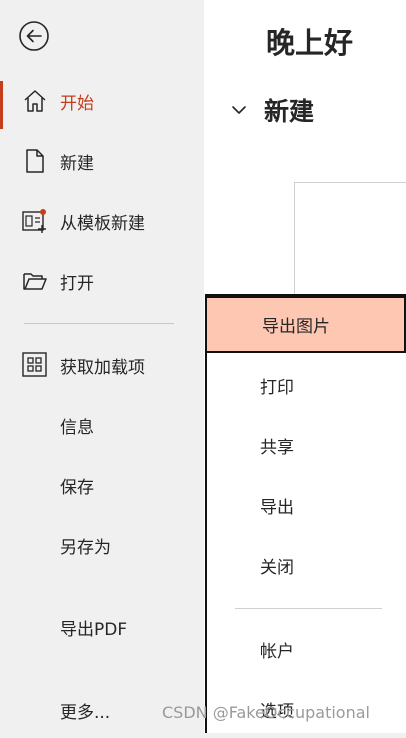 This screenshot has width=406, height=738. I want to click on menu-divider, so click(308, 608).